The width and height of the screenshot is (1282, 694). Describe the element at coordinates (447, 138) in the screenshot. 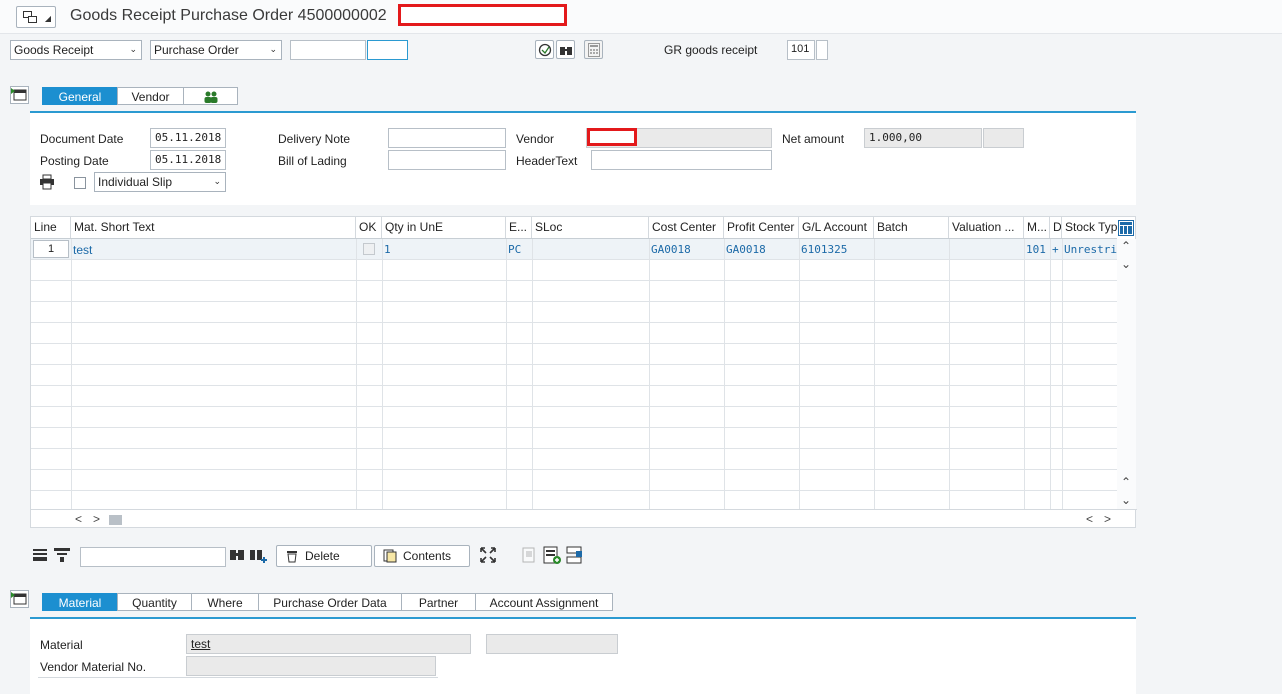

I see `delivery-note-field` at that location.